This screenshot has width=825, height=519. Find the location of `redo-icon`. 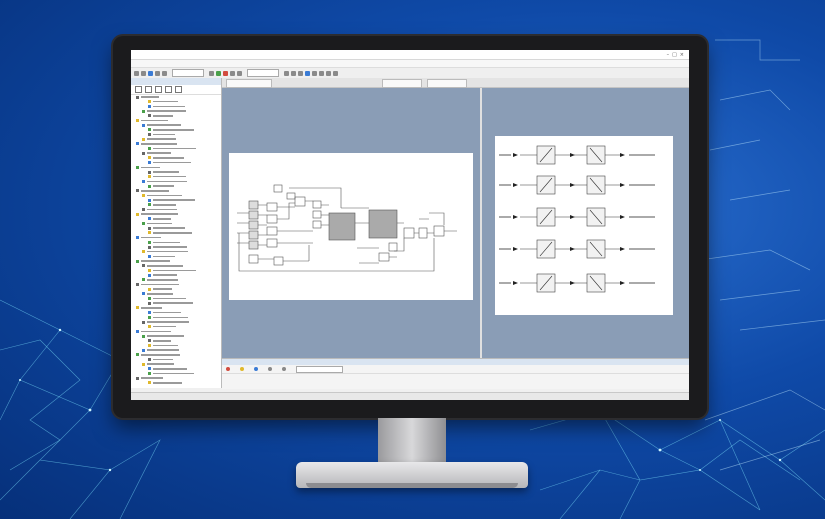

redo-icon is located at coordinates (164, 73).